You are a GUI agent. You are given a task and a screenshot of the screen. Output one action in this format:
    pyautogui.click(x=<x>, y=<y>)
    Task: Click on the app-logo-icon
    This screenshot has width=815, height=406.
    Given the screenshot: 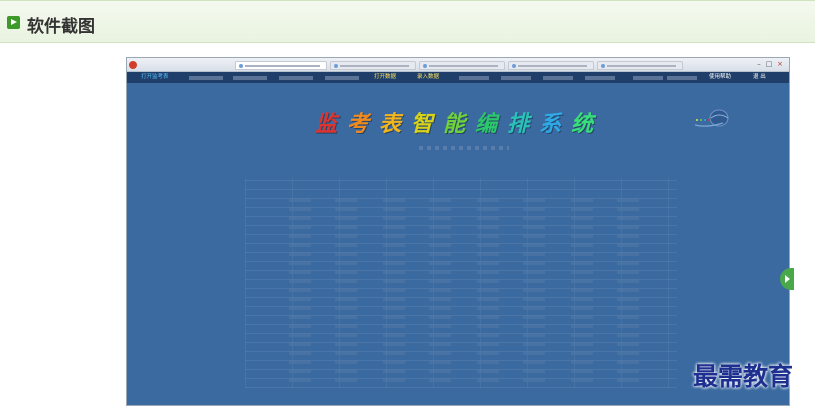 What is the action you would take?
    pyautogui.click(x=133, y=65)
    